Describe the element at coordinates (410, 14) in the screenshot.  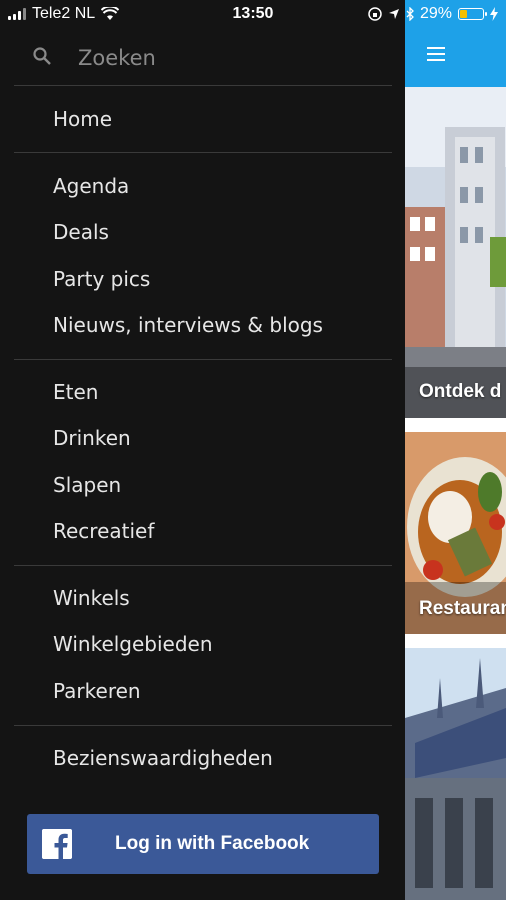
I see `bluetooth-icon` at that location.